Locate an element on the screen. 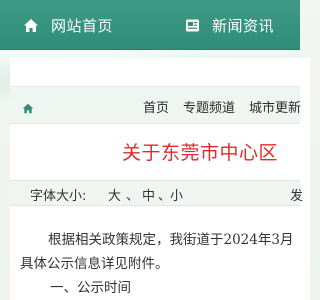 The width and height of the screenshot is (320, 300). breadcrumb: 首页 专题频道 城市更新 is located at coordinates (155, 105).